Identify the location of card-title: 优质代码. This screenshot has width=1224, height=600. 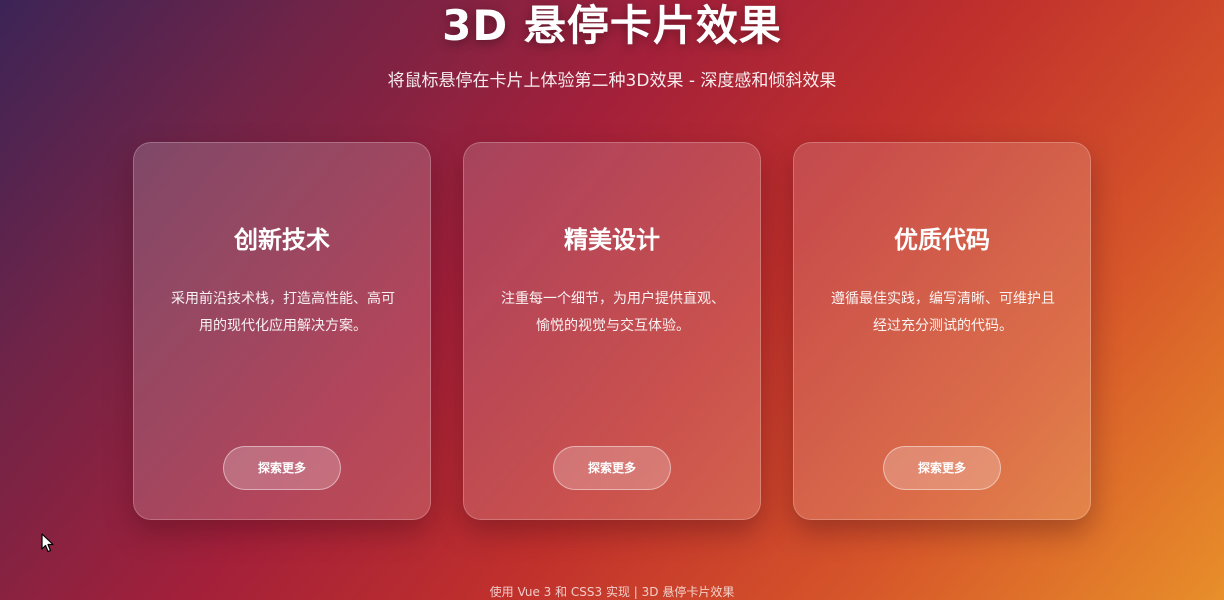
(942, 240).